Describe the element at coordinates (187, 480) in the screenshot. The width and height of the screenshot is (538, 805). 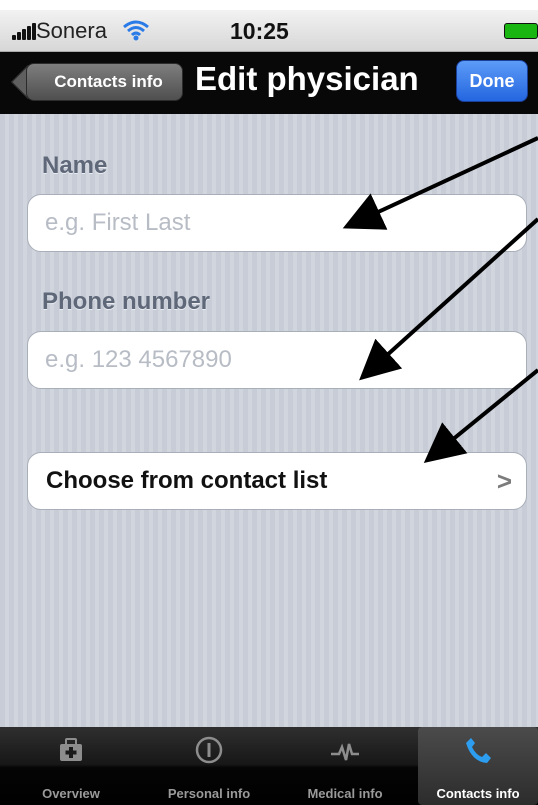
I see `choose-from-contact-list-label: Choose from contact list` at that location.